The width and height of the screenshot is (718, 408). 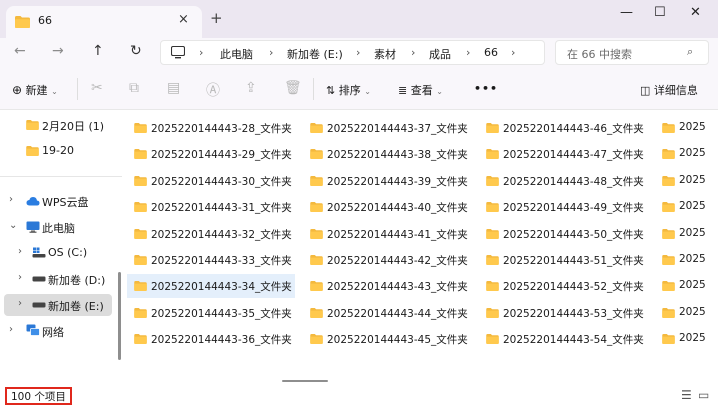 What do you see at coordinates (513, 52) in the screenshot?
I see `breadcrumb-expand: ›` at bounding box center [513, 52].